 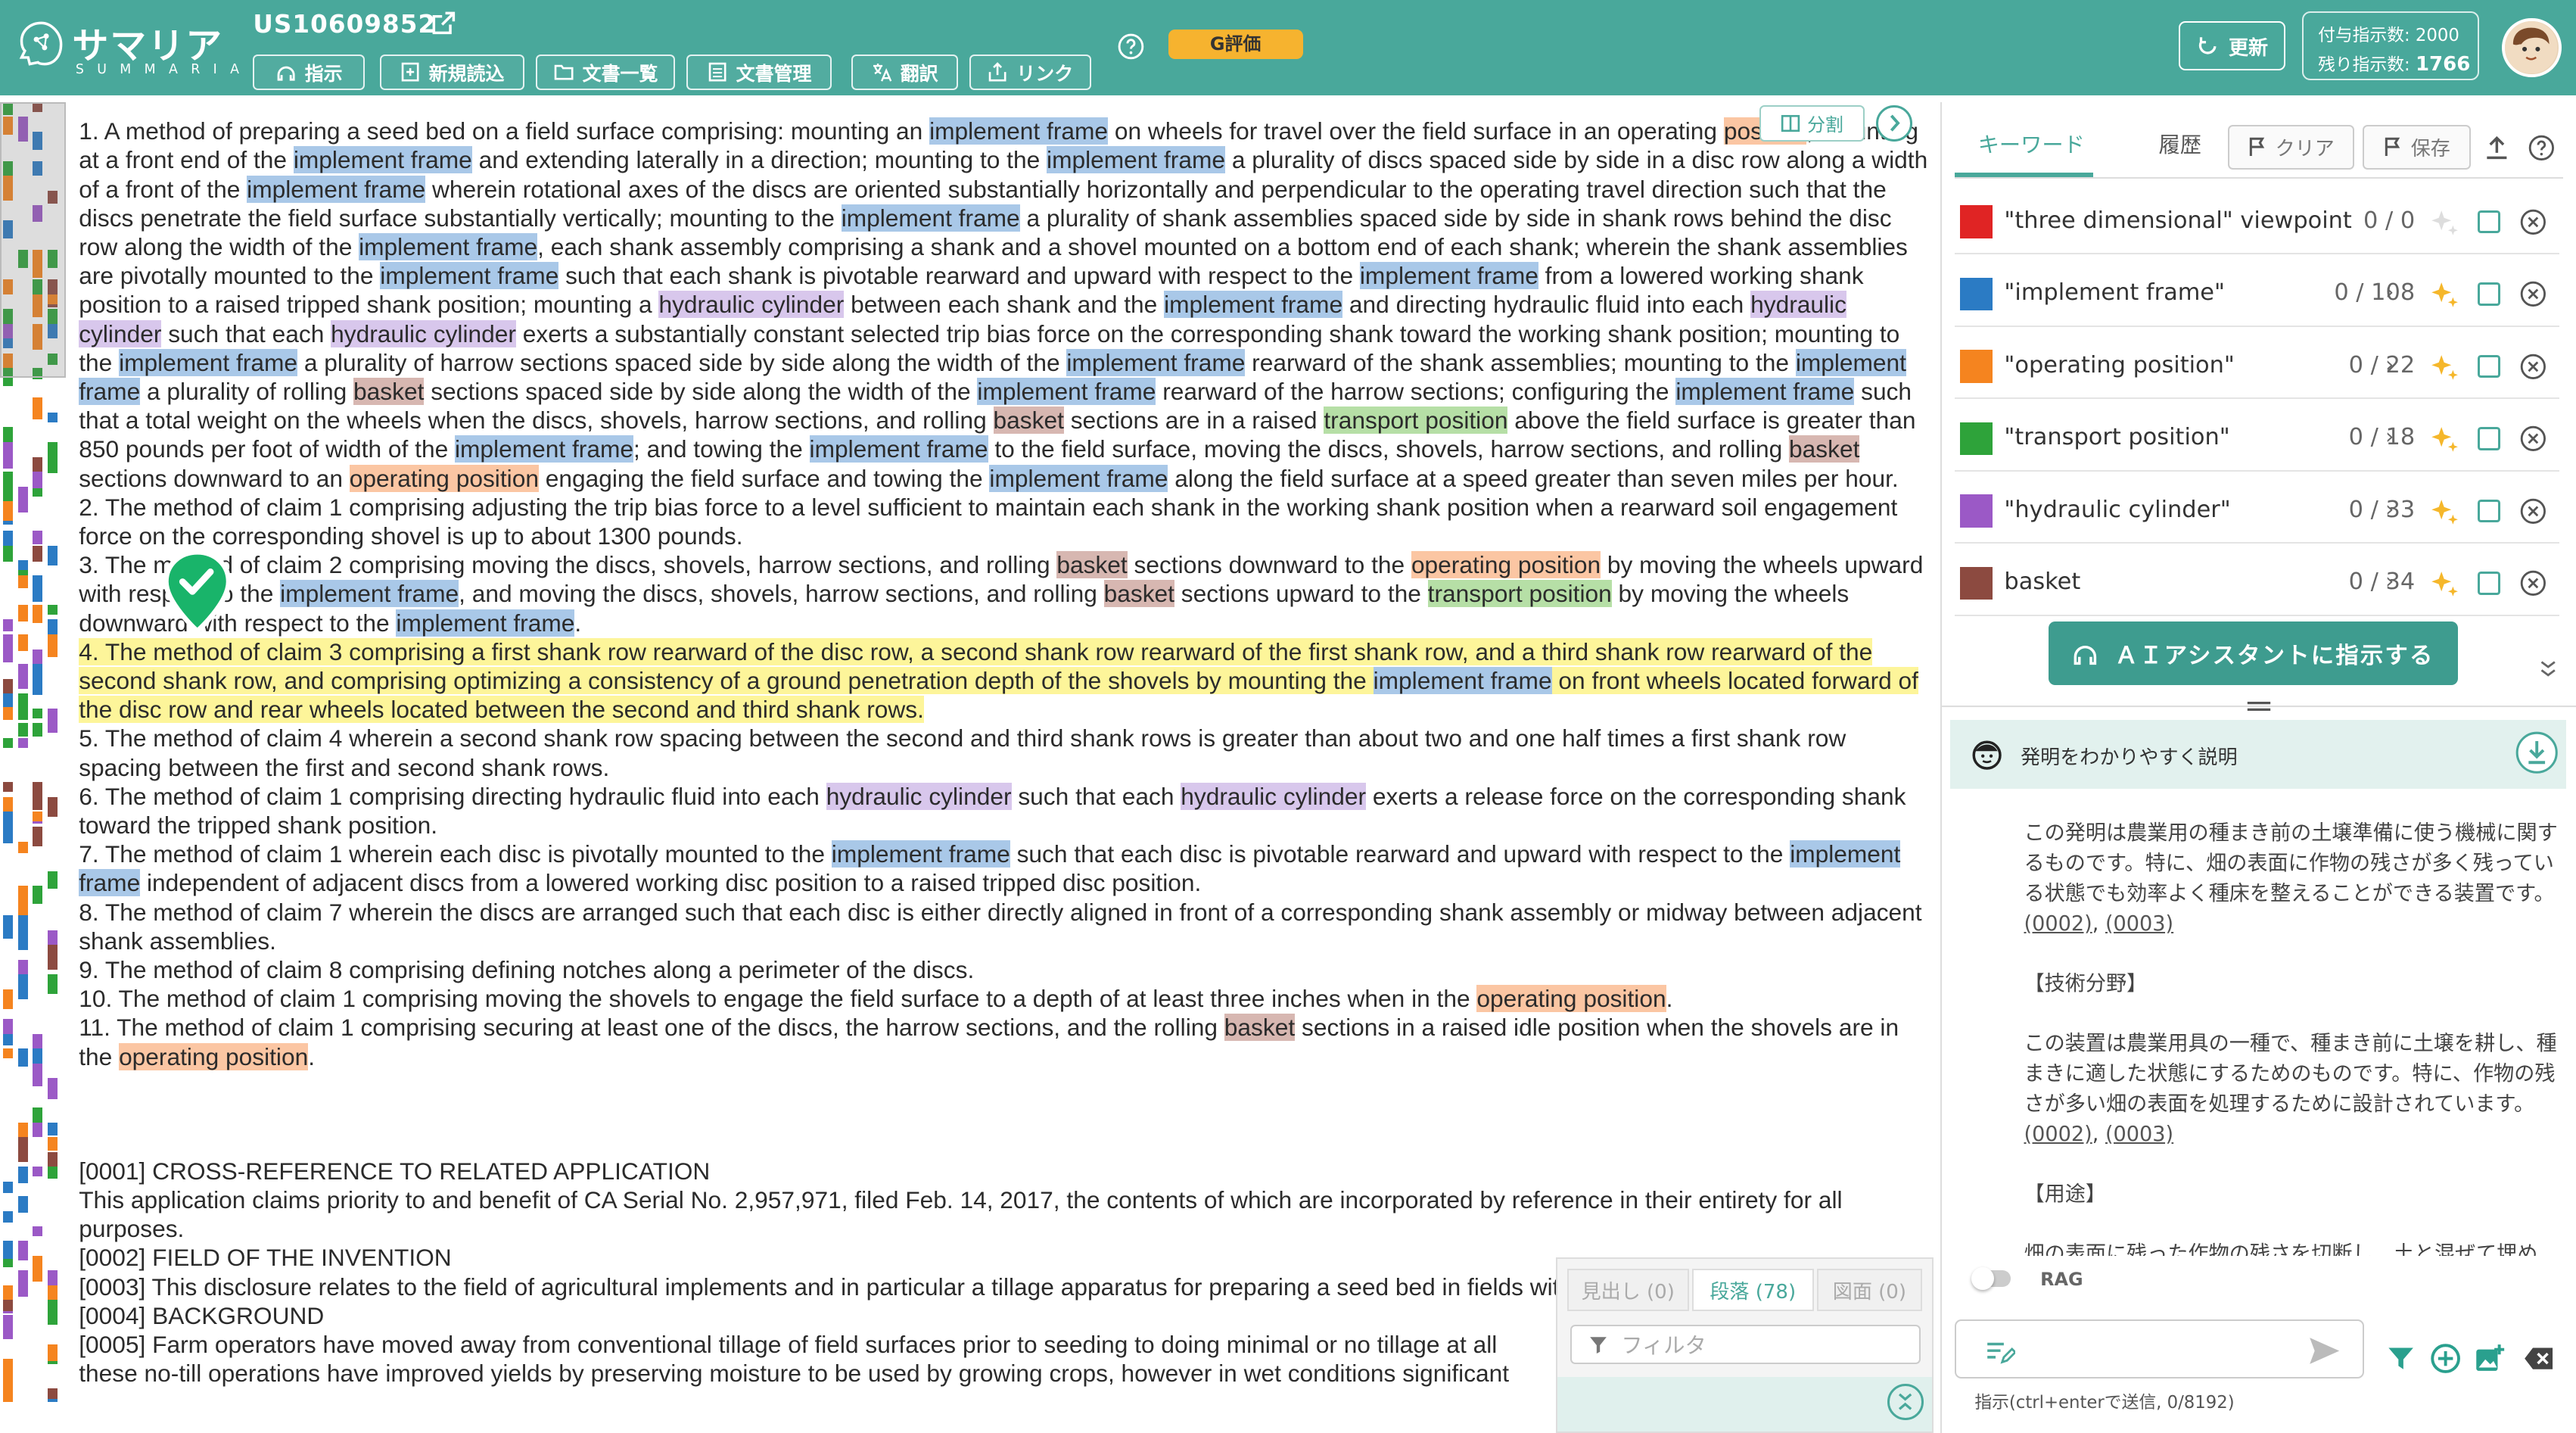 What do you see at coordinates (2416, 147) in the screenshot?
I see `save-button: 保存` at bounding box center [2416, 147].